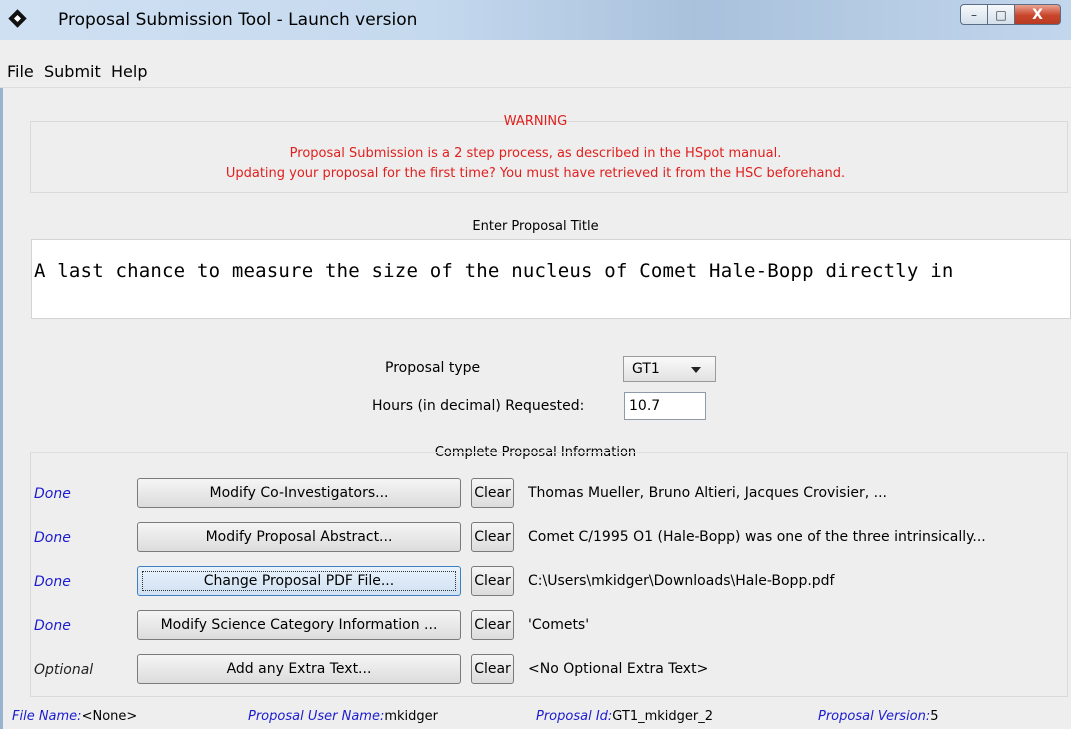 The height and width of the screenshot is (729, 1071). What do you see at coordinates (17, 18) in the screenshot?
I see `app-icon` at bounding box center [17, 18].